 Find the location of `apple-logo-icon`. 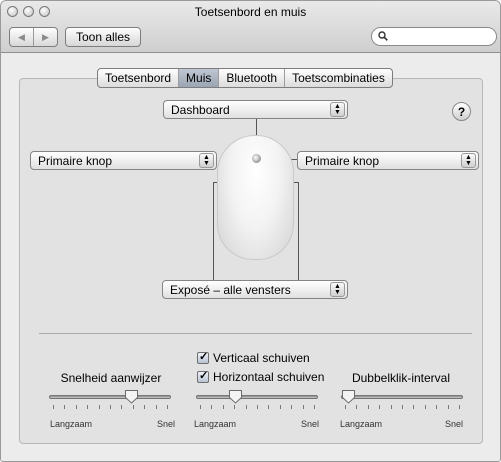

apple-logo-icon is located at coordinates (256, 222).